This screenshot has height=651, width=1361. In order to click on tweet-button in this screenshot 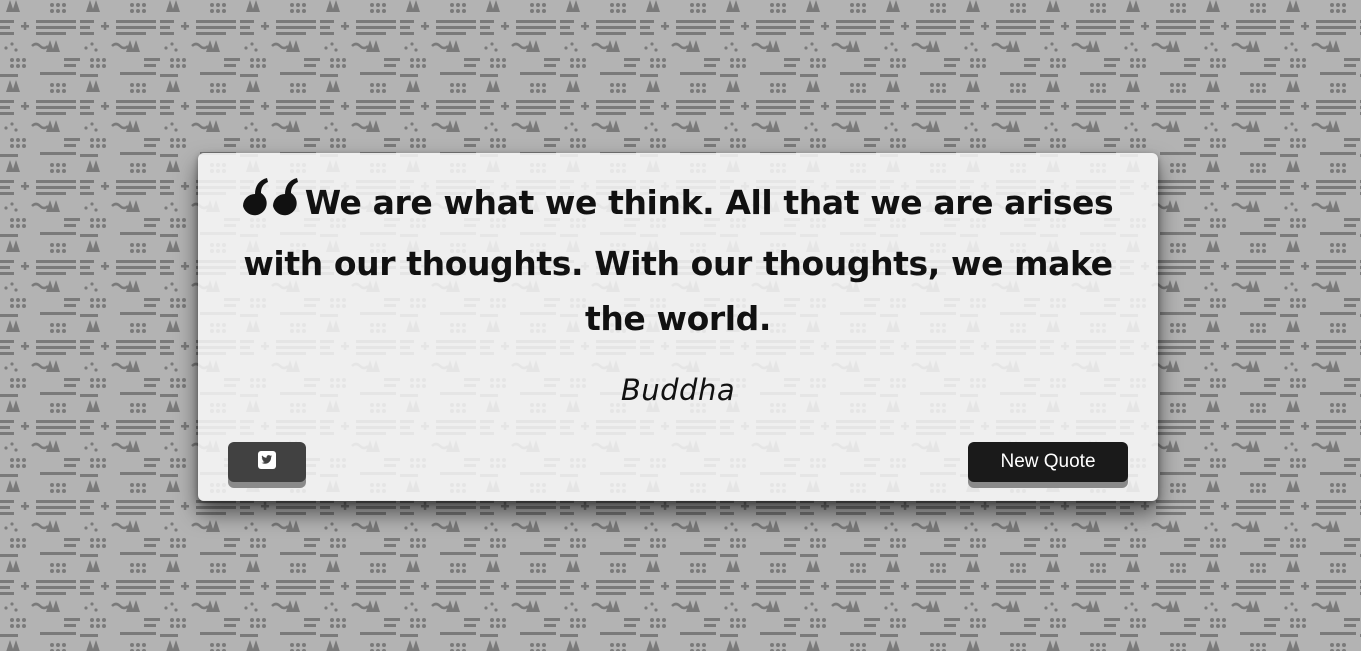, I will do `click(267, 462)`.